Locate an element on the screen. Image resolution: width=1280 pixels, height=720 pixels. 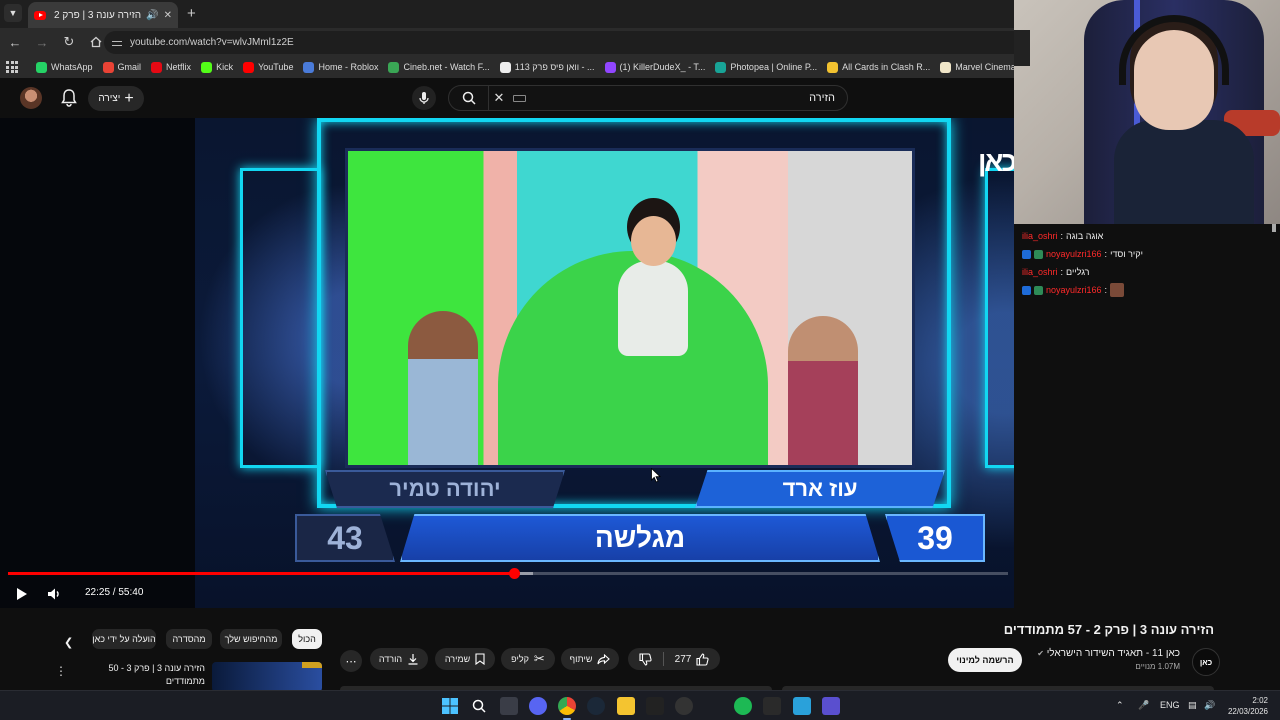
speaker-icon: 🔊 is located at coordinates (152, 15).